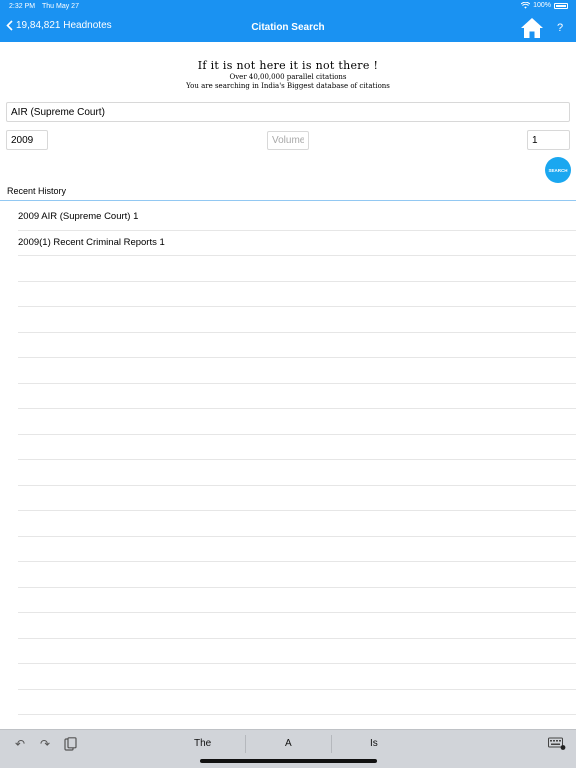  Describe the element at coordinates (288, 65) in the screenshot. I see `tagline-headline: If it is not here it is not there !` at that location.